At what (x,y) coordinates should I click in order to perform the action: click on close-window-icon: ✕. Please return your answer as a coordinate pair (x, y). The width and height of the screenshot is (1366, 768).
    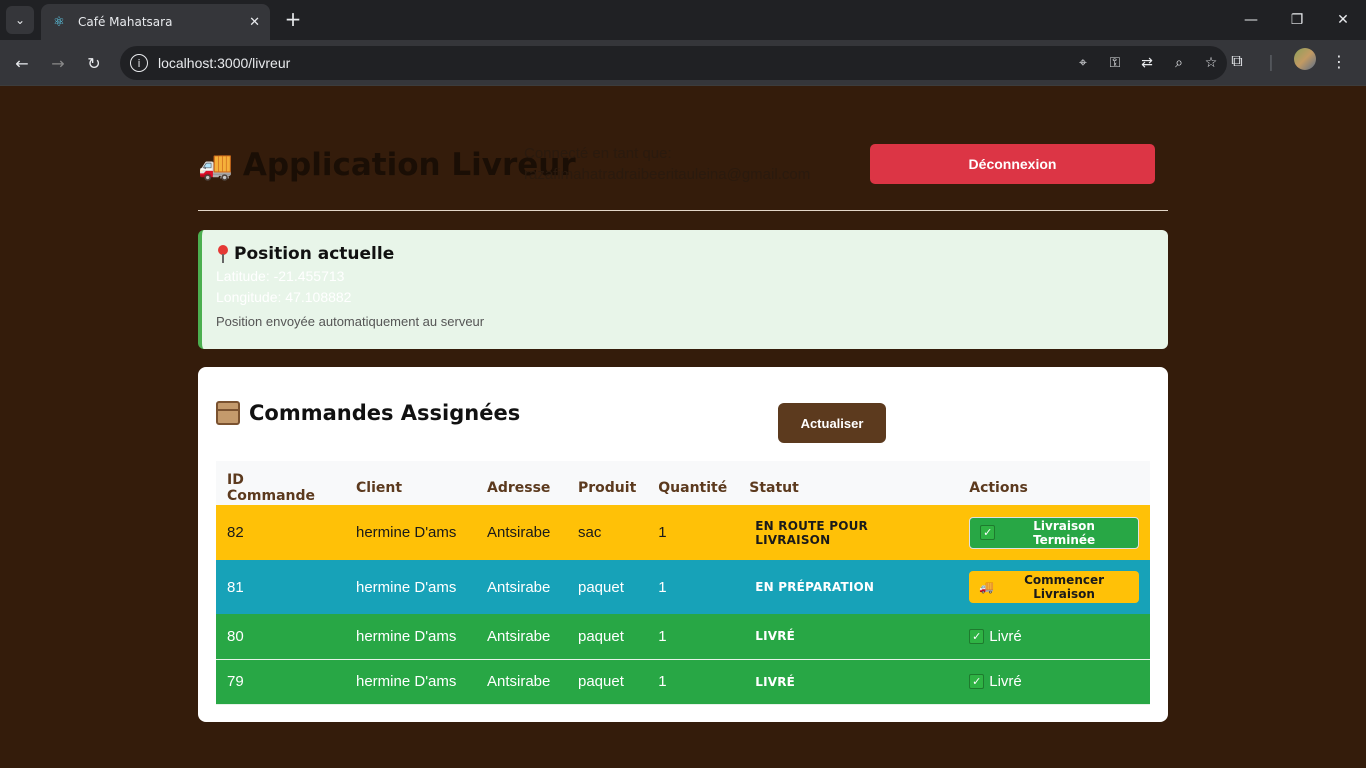
    Looking at the image, I should click on (1343, 20).